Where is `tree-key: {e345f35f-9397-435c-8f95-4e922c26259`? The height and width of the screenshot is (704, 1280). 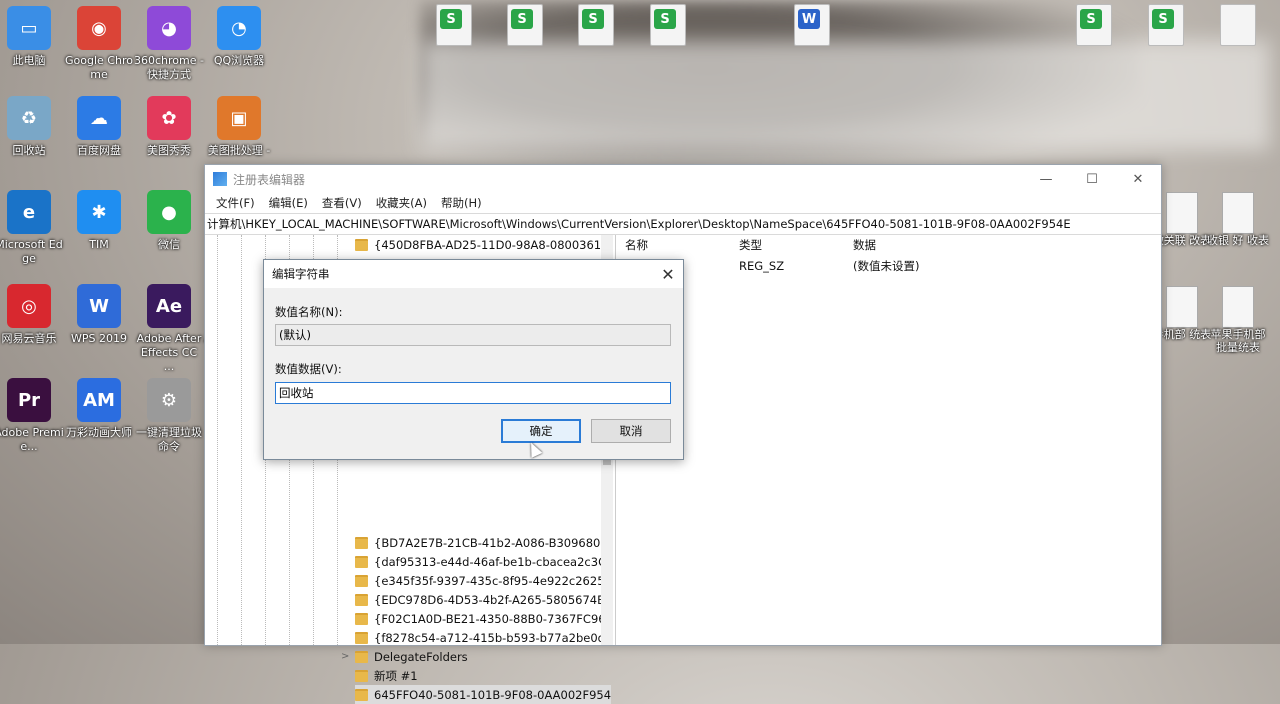
tree-key: {e345f35f-9397-435c-8f95-4e922c26259 is located at coordinates (483, 580).